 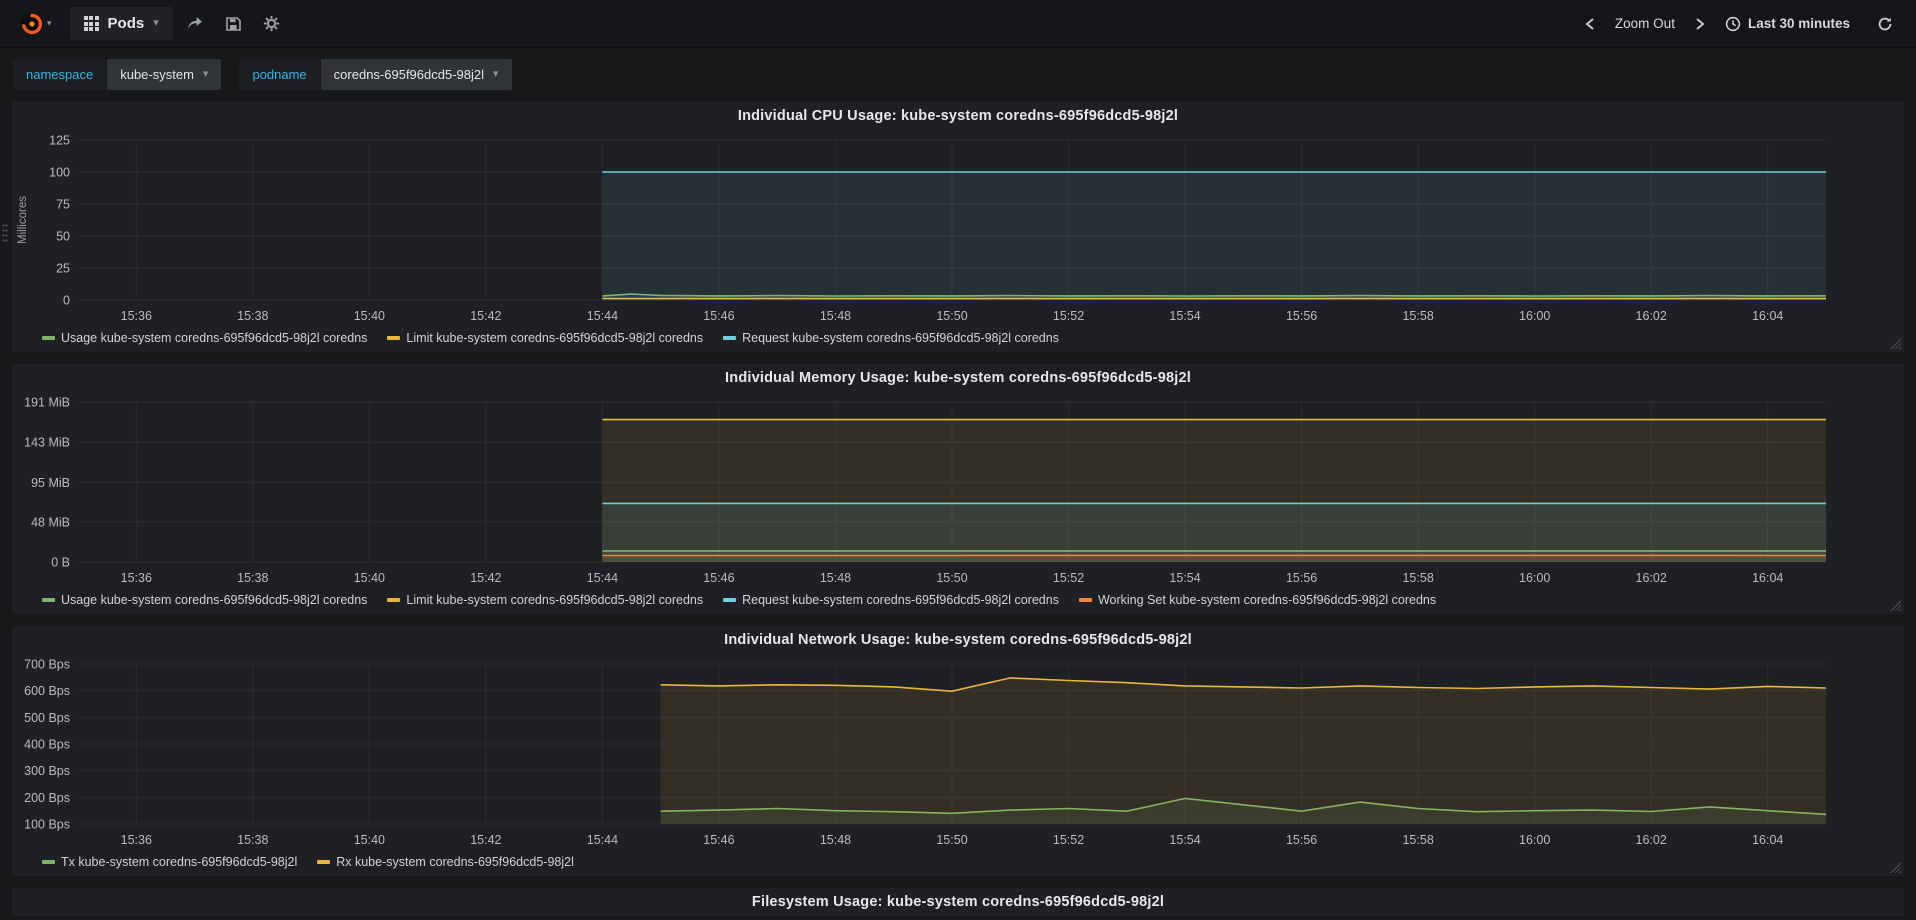 What do you see at coordinates (958, 24) in the screenshot?
I see `navbar: ▾ Pods ▾ Zoom Out Last 30 minutes` at bounding box center [958, 24].